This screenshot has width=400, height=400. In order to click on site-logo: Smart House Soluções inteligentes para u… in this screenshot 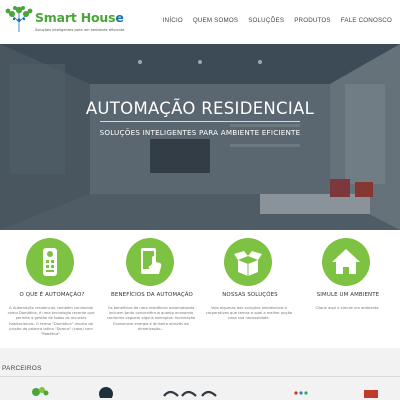, I will do `click(64, 22)`.